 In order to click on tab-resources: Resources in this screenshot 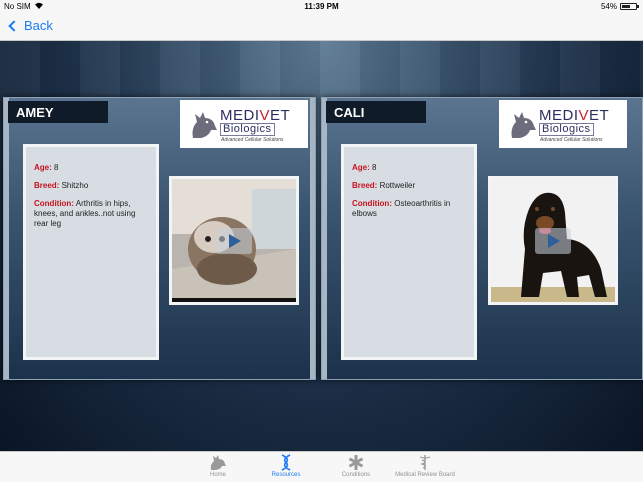, I will do `click(286, 466)`.